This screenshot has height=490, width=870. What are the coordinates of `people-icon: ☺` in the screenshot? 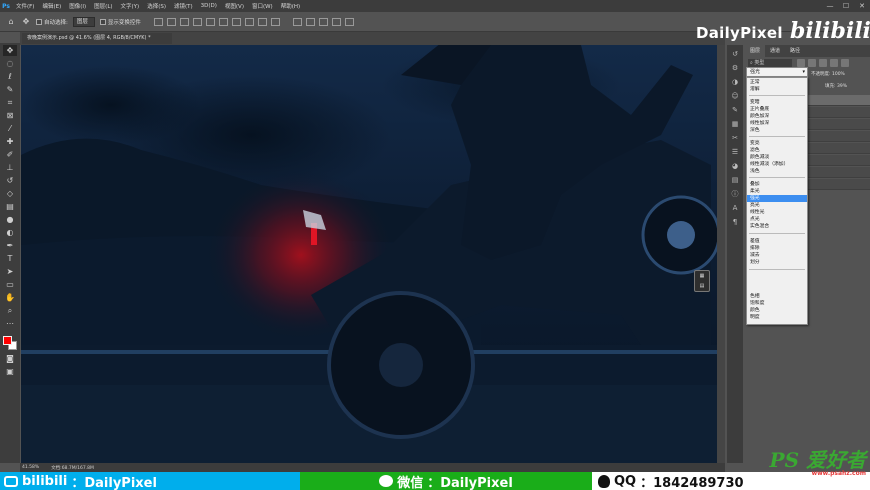 It's located at (735, 96).